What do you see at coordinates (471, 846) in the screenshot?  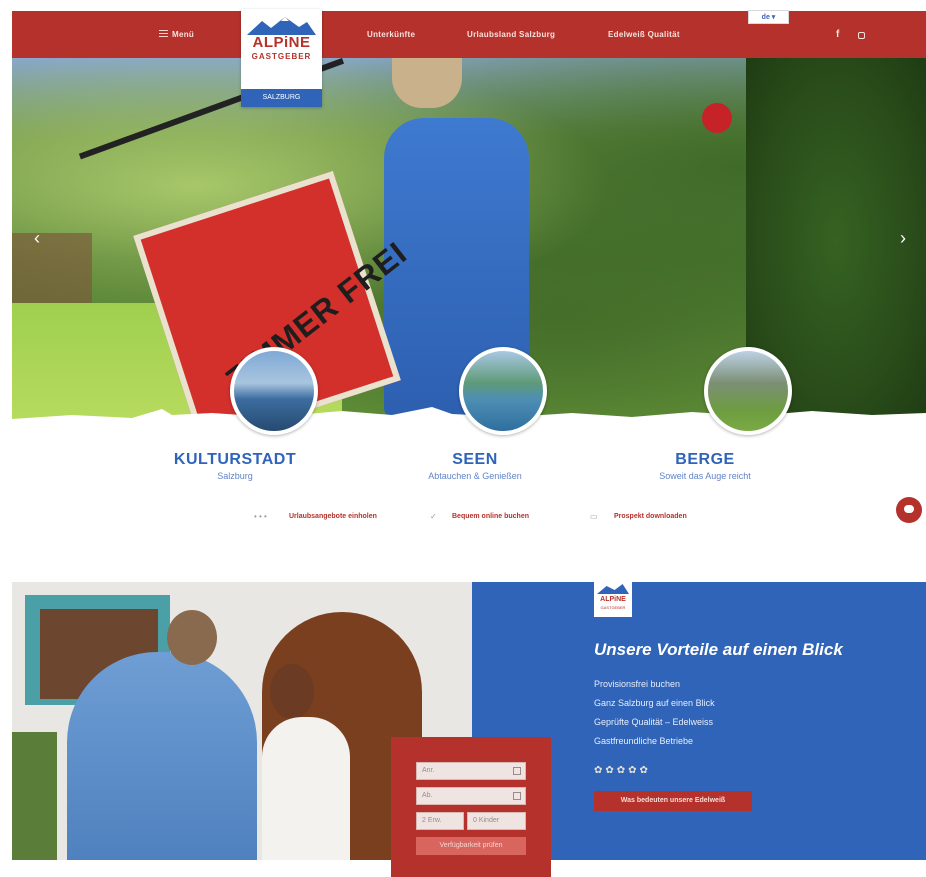 I see `check-availability-button: Verfügbarkeit prüfen` at bounding box center [471, 846].